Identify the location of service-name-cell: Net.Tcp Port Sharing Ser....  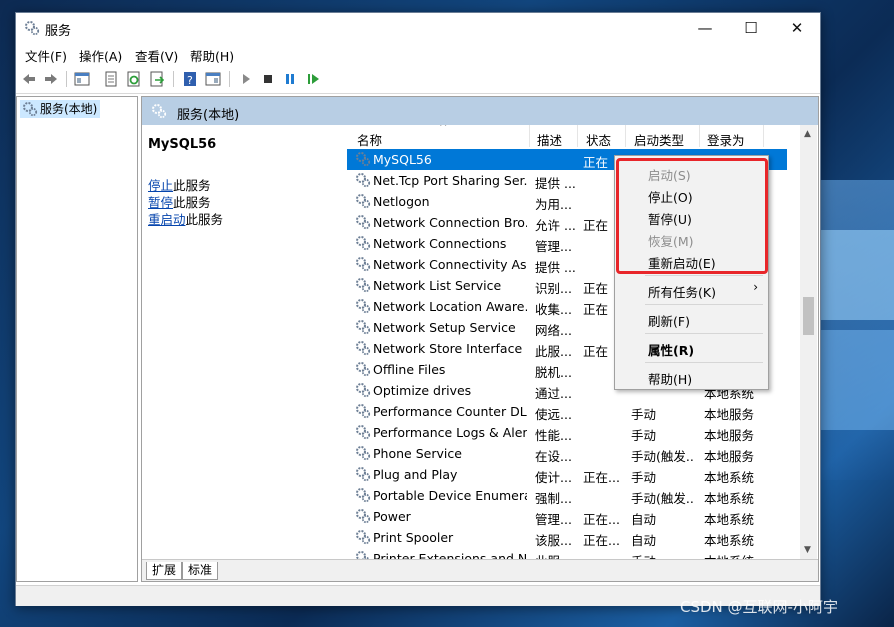
(450, 180).